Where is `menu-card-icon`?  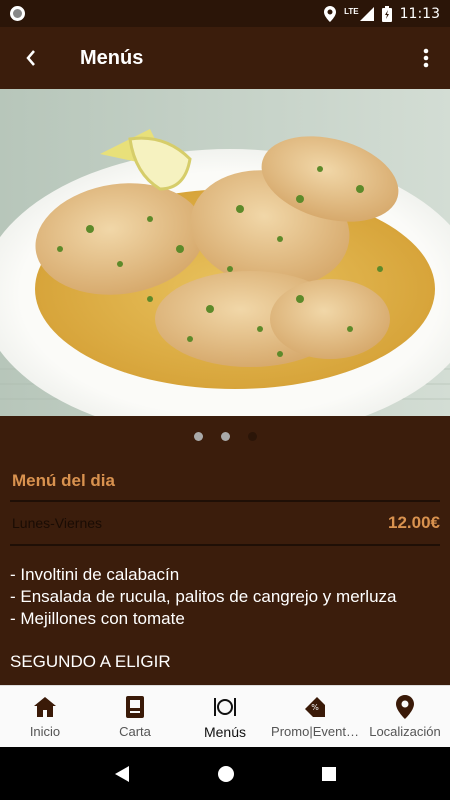
menu-card-icon is located at coordinates (135, 707).